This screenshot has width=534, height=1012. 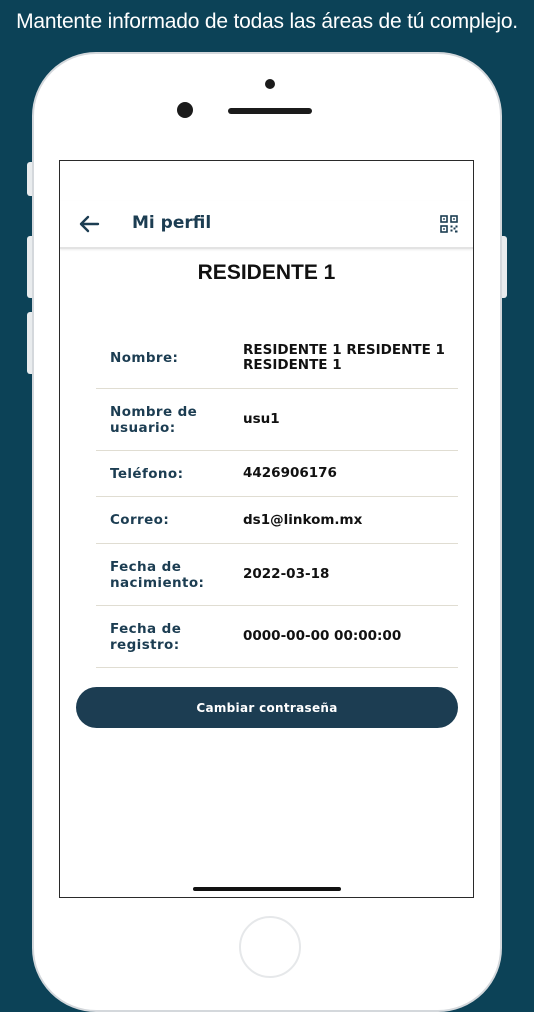 What do you see at coordinates (147, 473) in the screenshot?
I see `field-label: Teléfono:` at bounding box center [147, 473].